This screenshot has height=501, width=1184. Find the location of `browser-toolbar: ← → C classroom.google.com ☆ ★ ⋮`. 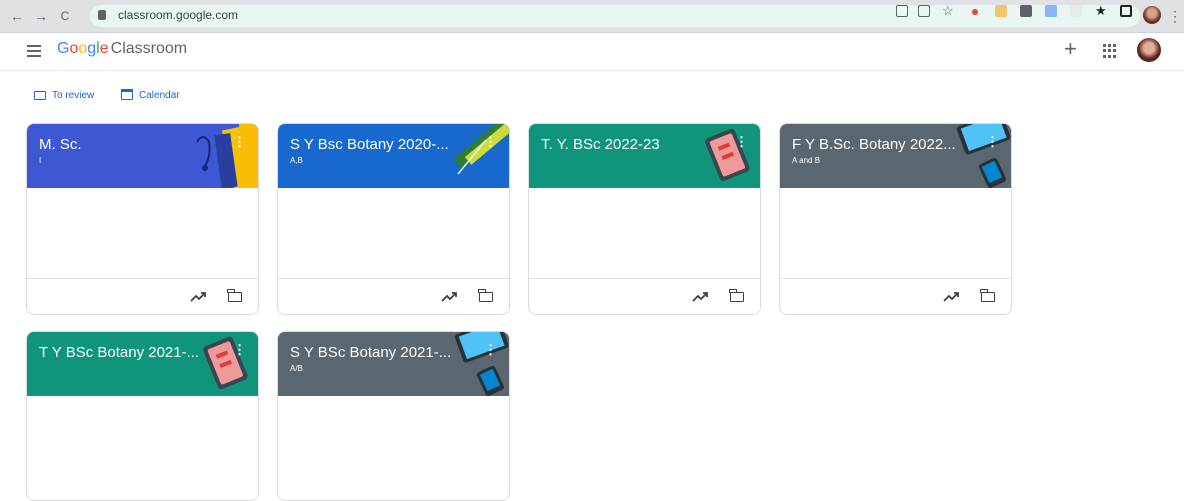

browser-toolbar: ← → C classroom.google.com ☆ ★ ⋮ is located at coordinates (592, 16).